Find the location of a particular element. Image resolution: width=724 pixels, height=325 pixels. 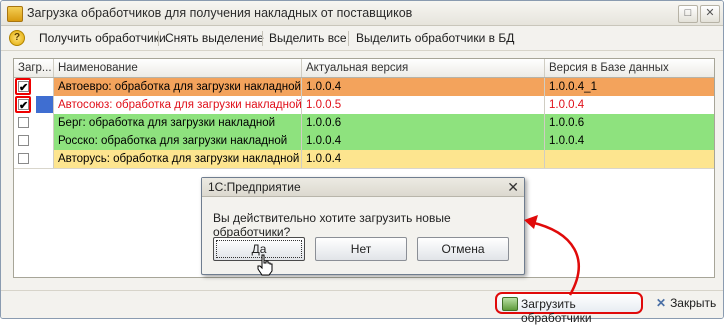

load-handlers-button: Загрузить обработчики is located at coordinates (569, 308).